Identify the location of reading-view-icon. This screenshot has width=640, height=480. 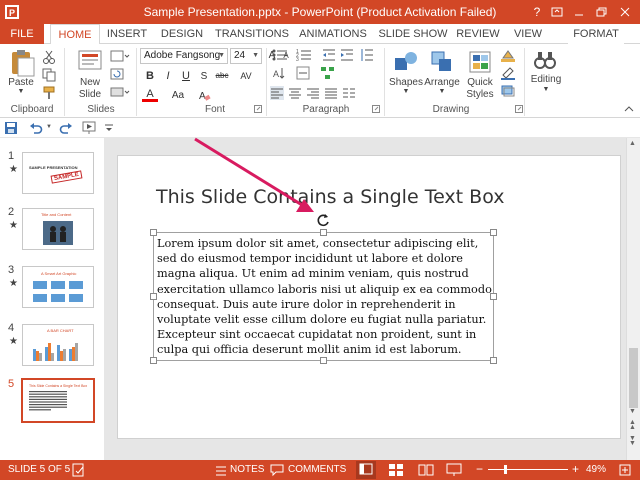
(426, 471).